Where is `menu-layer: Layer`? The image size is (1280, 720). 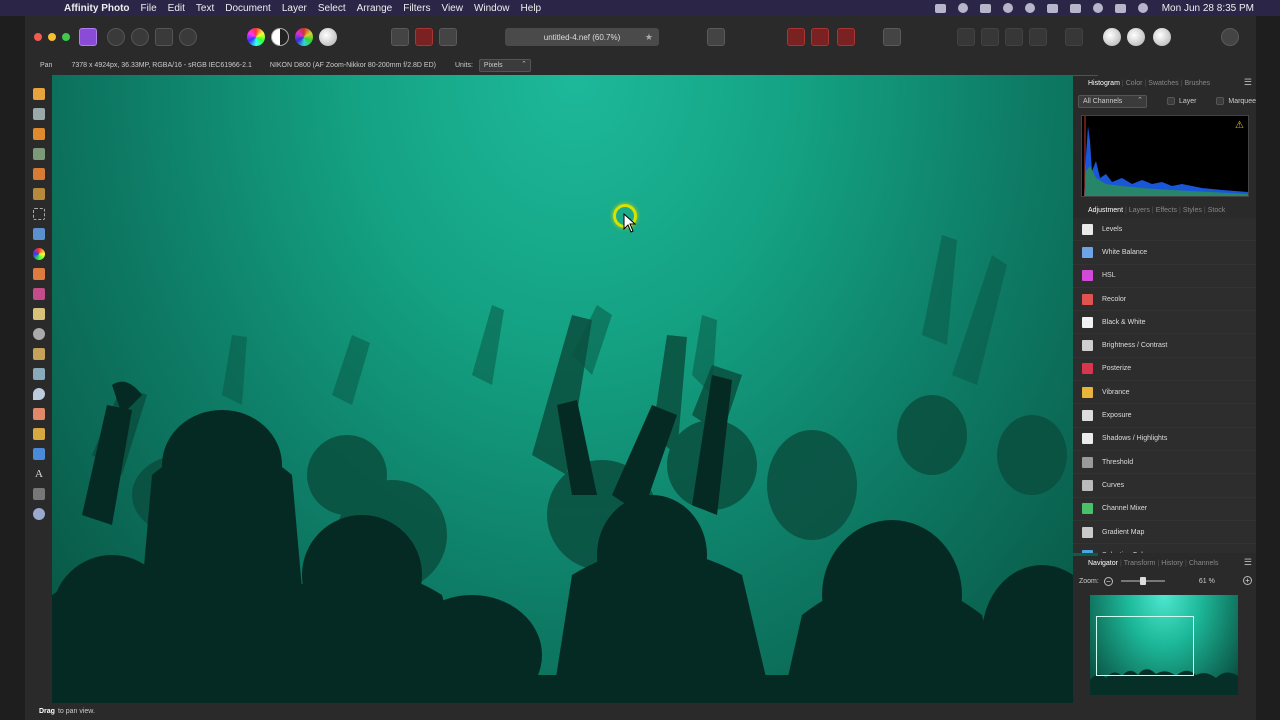
menu-layer: Layer is located at coordinates (294, 8).